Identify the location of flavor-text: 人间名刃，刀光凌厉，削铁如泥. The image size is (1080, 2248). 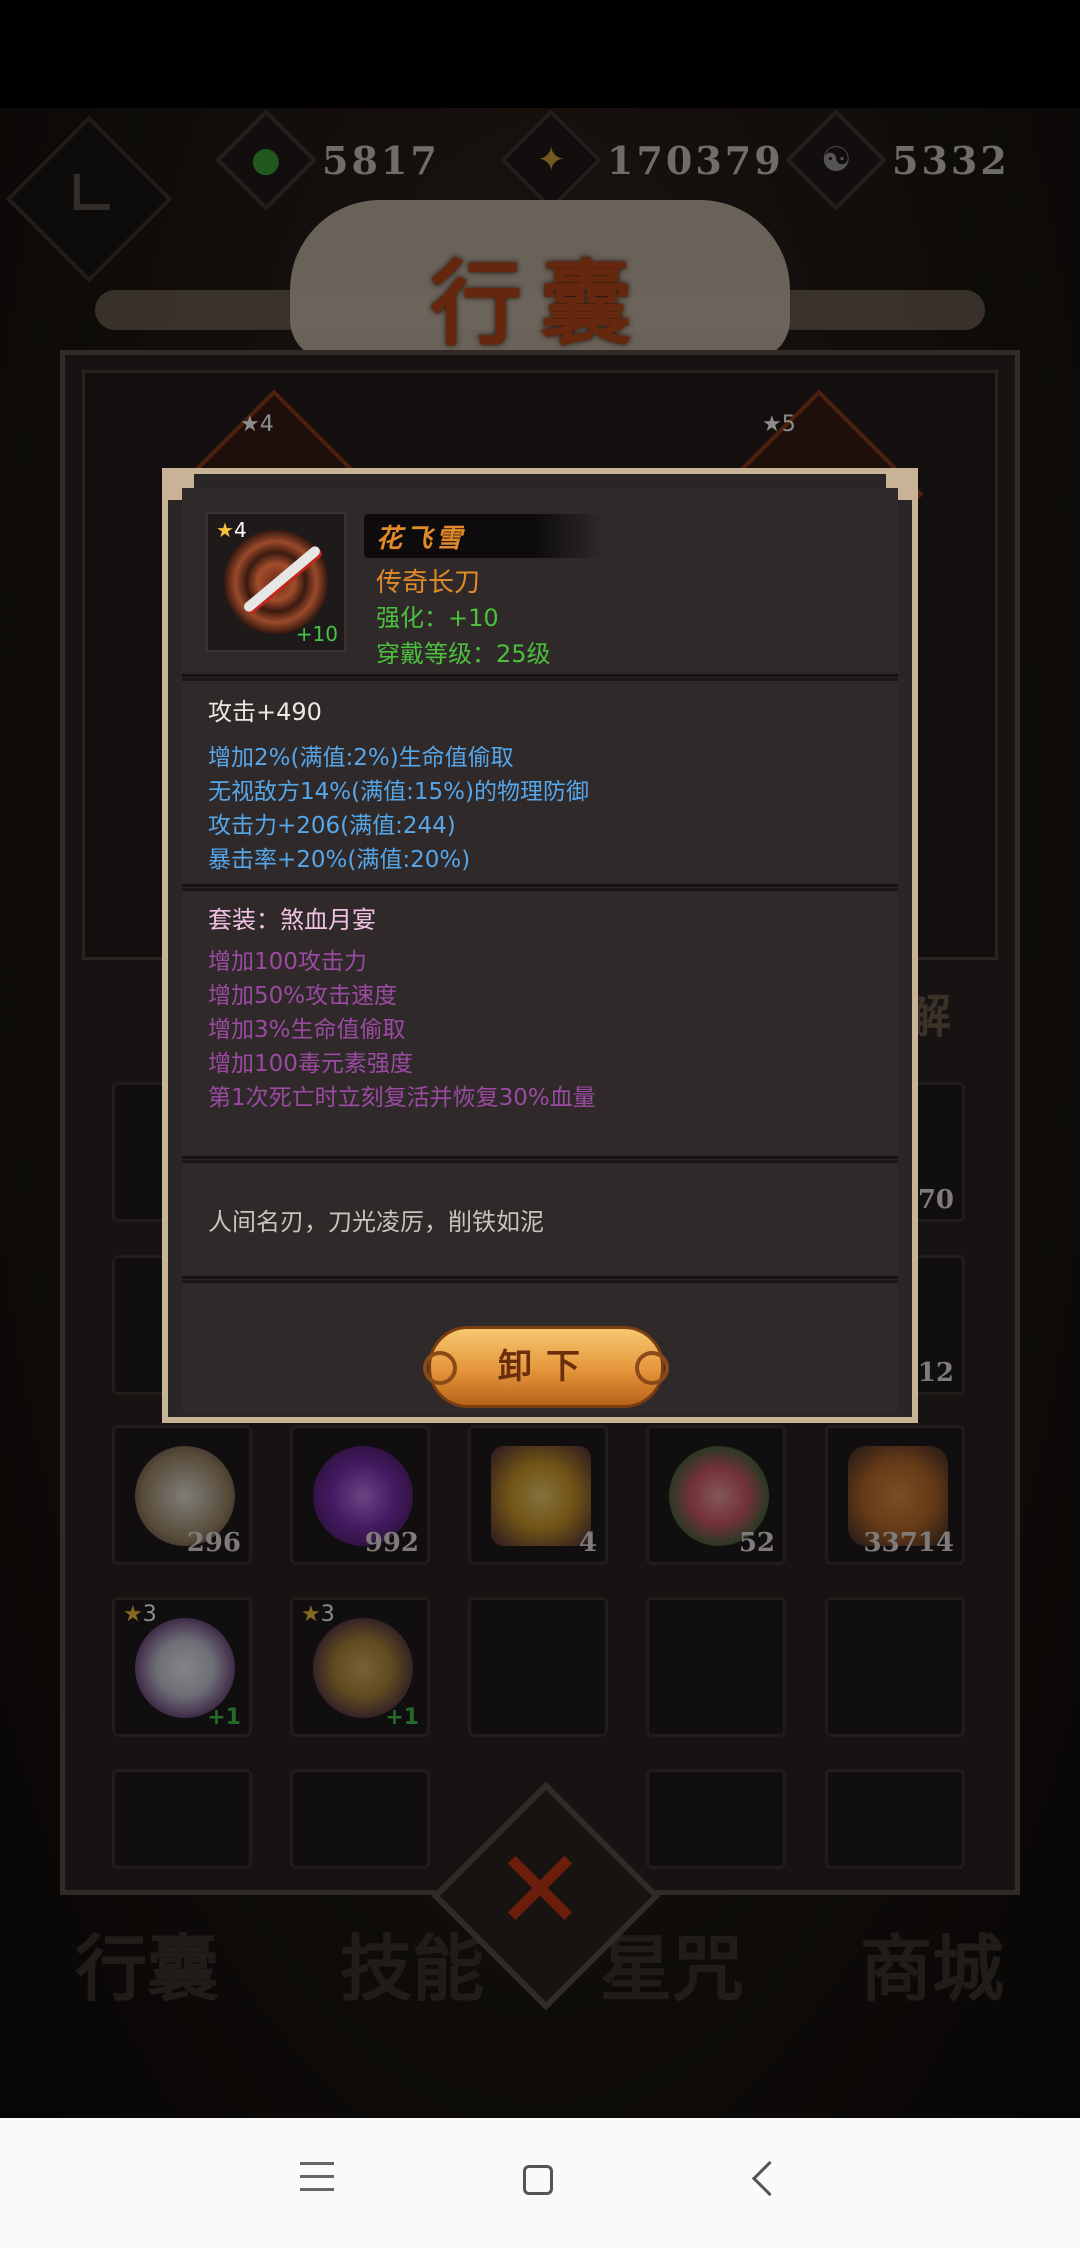
(376, 1222).